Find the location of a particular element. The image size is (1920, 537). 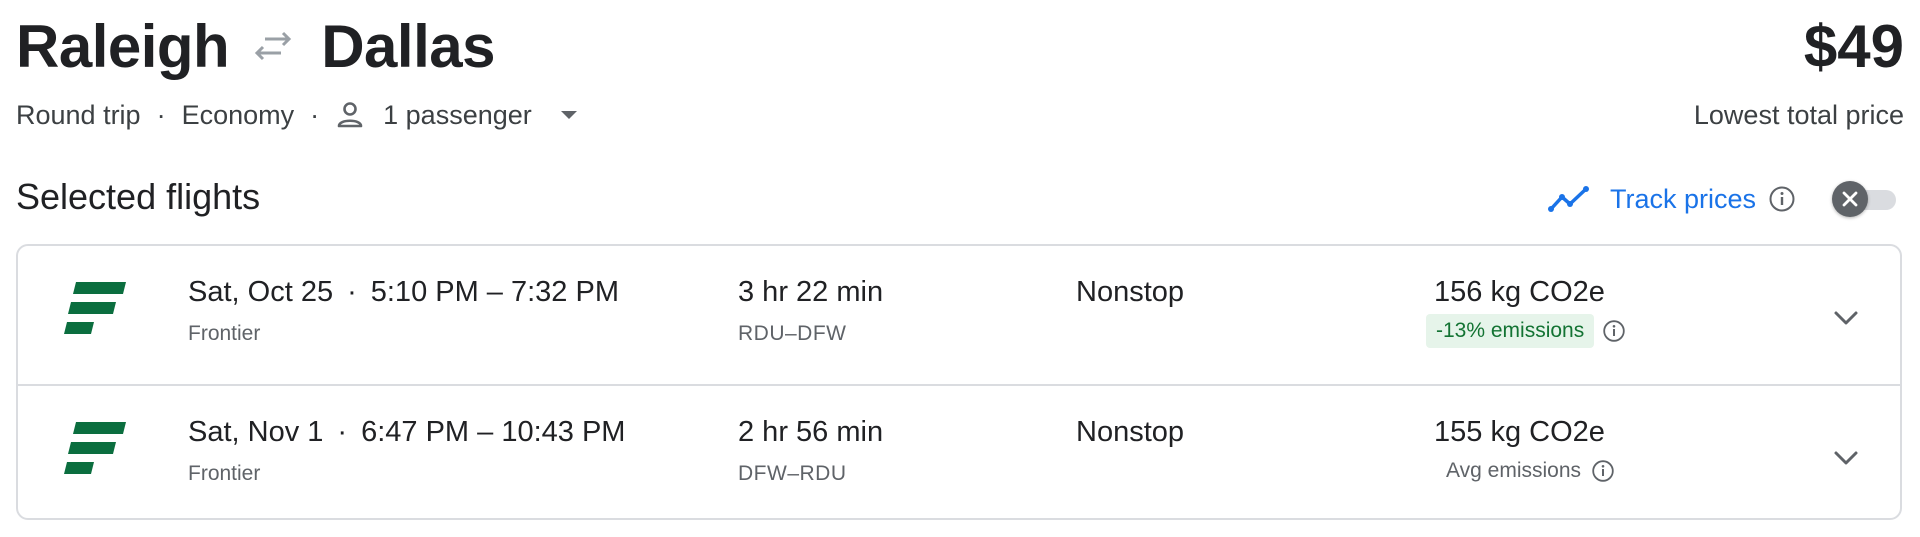

flight-times: Sat, Oct 25 · 5:10 PM – 7:32 PM is located at coordinates (403, 292).